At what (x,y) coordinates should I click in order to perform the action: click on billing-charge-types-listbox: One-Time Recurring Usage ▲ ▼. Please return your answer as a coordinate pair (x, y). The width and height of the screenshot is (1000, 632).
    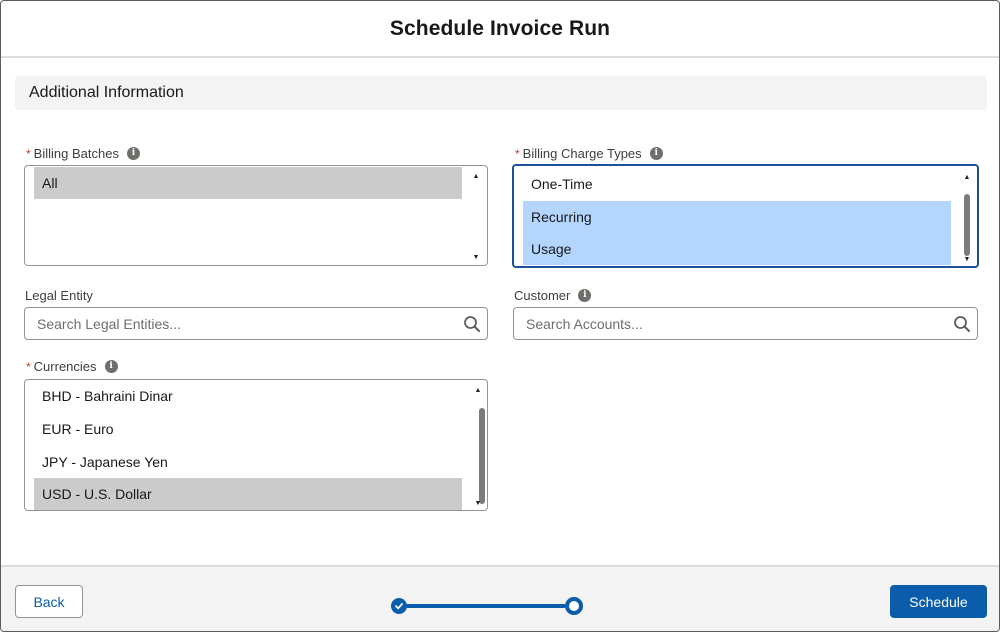
    Looking at the image, I should click on (745, 216).